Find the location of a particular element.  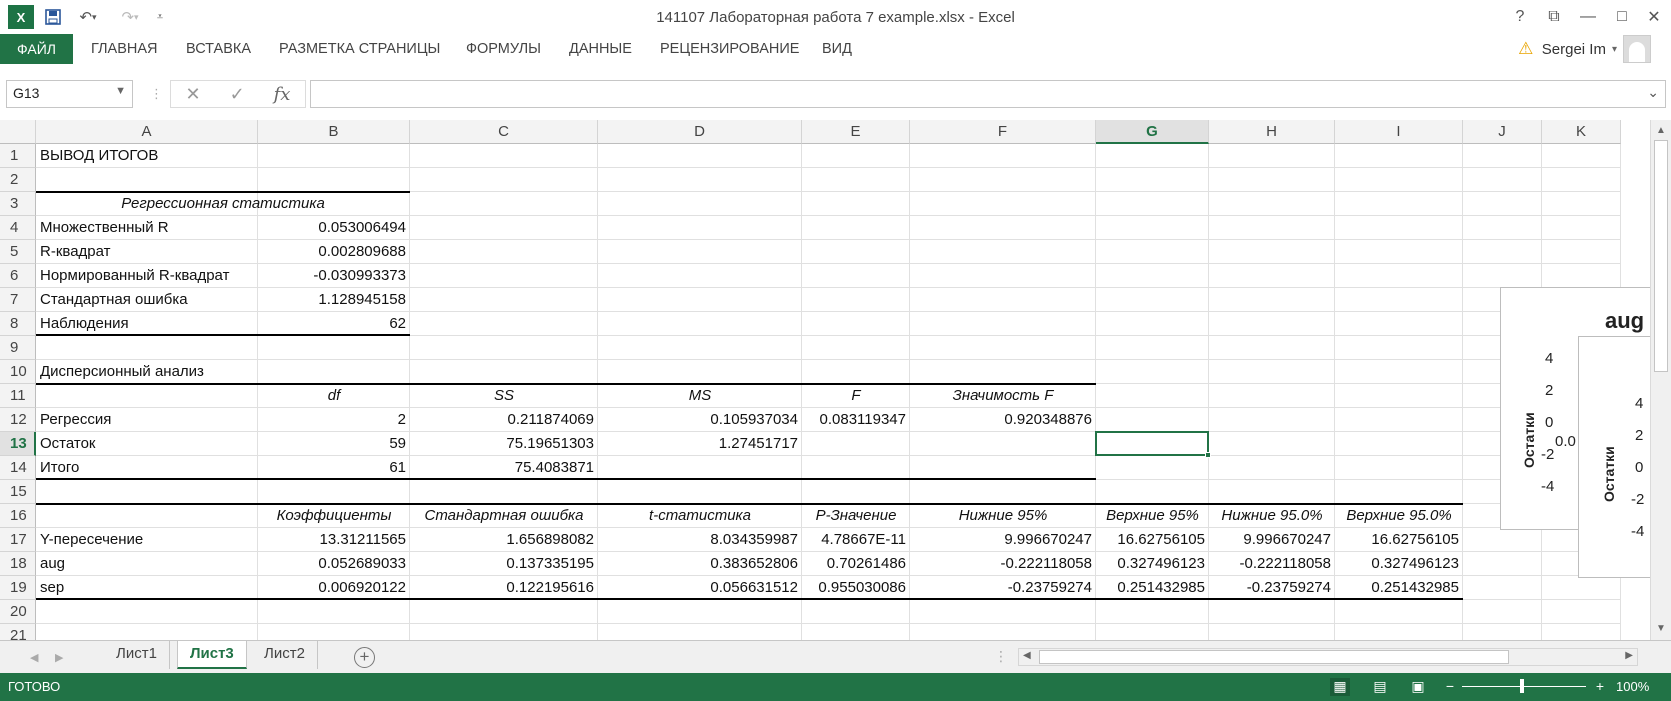

cell-b7: 1.128945158 is located at coordinates (334, 300).